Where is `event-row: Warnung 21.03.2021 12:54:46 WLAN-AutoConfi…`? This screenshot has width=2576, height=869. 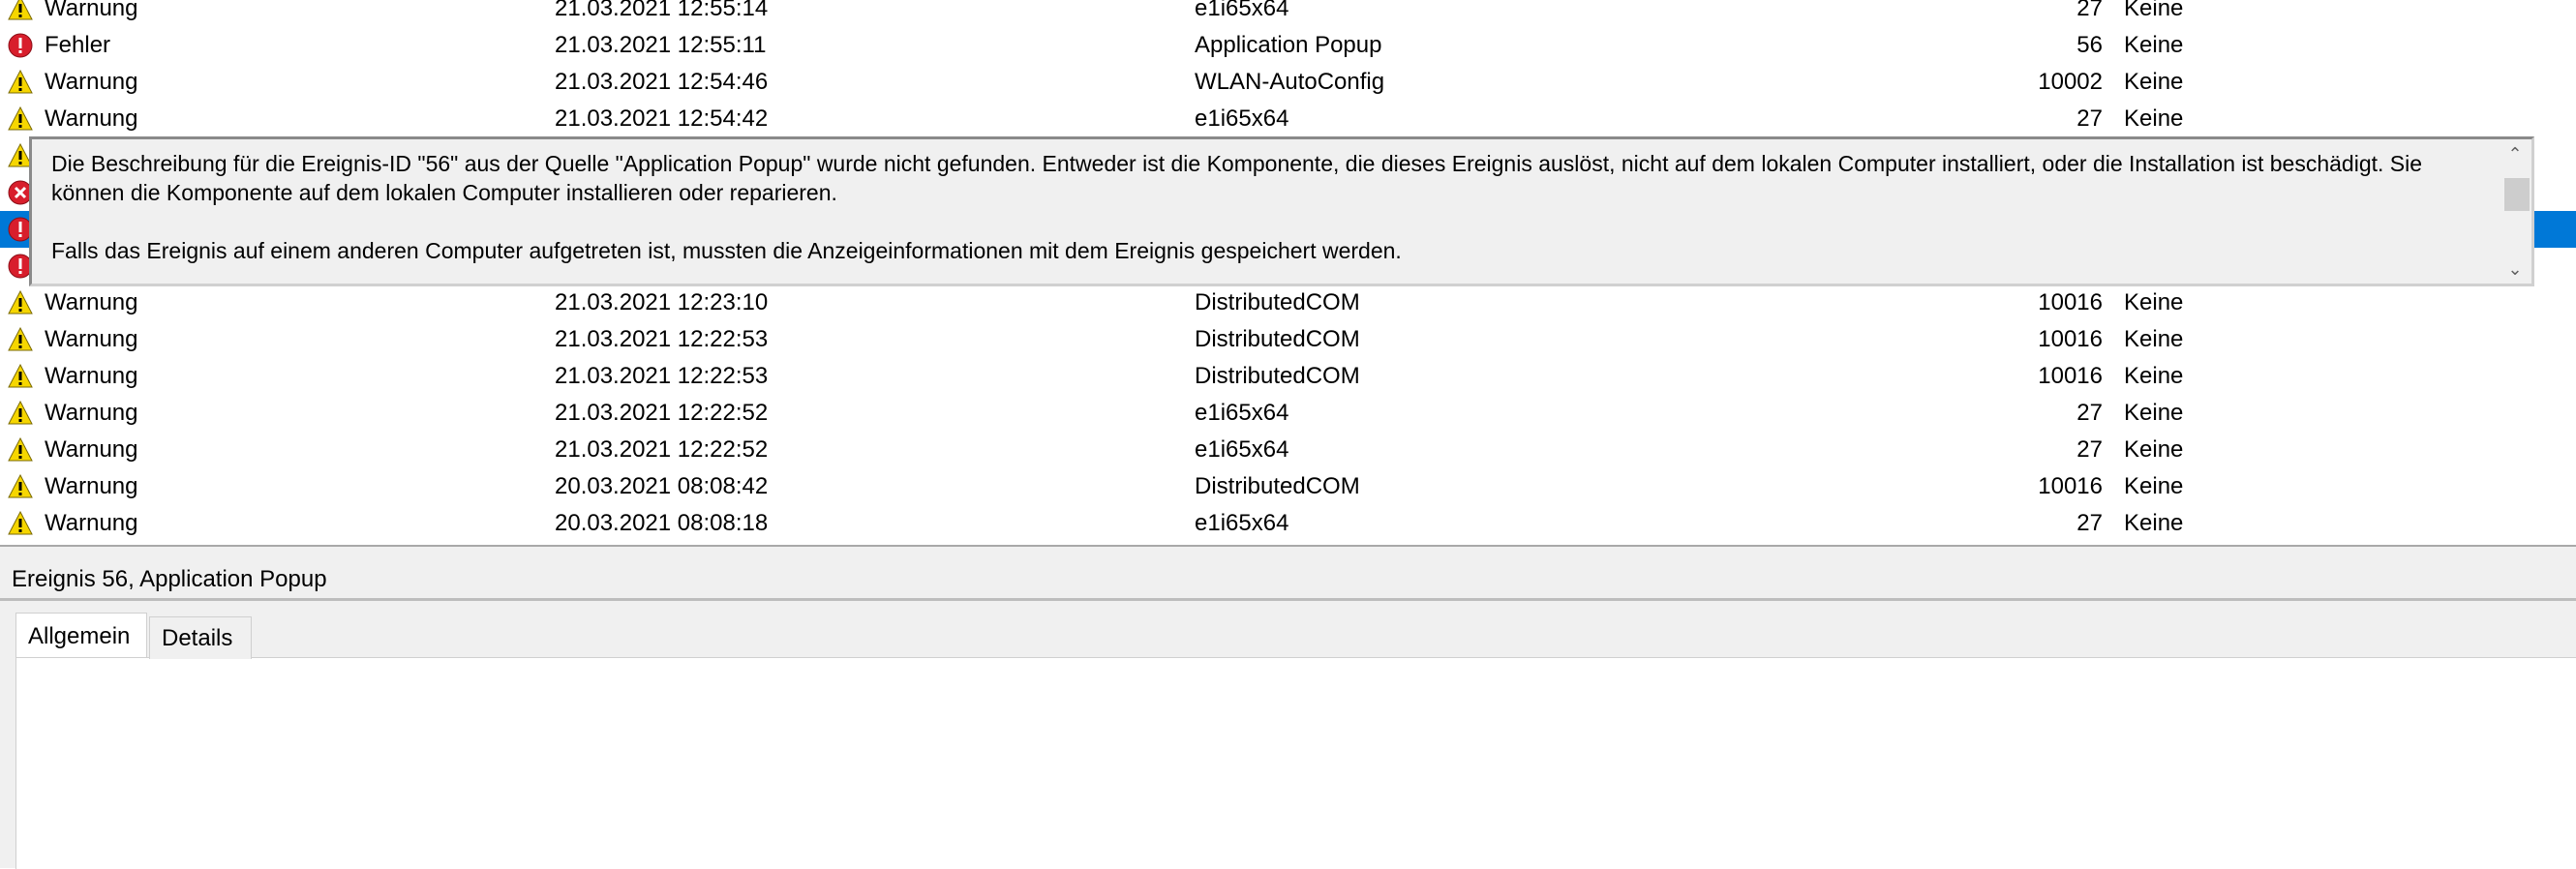 event-row: Warnung 21.03.2021 12:54:46 WLAN-AutoConfi… is located at coordinates (1288, 82).